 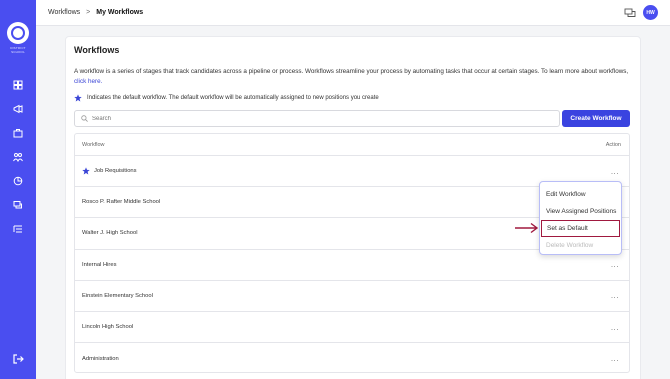 I want to click on chat-icon, so click(x=18, y=204).